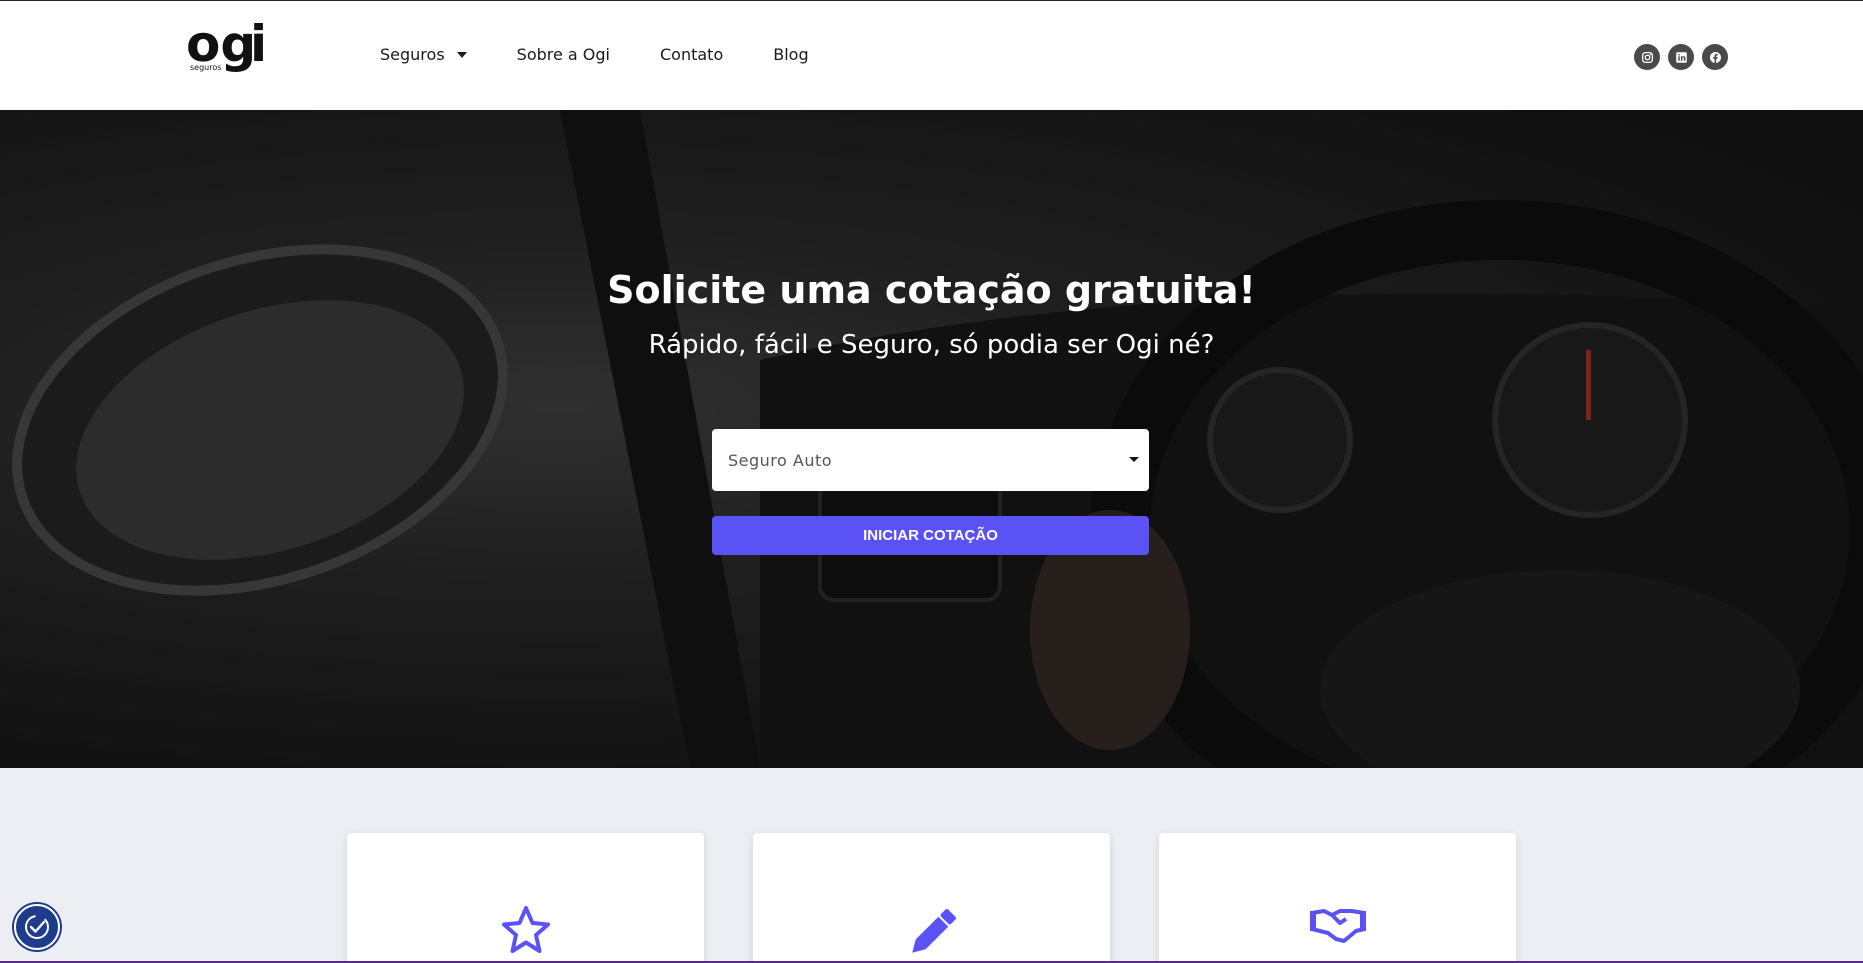  What do you see at coordinates (1337, 926) in the screenshot?
I see `handshake-icon` at bounding box center [1337, 926].